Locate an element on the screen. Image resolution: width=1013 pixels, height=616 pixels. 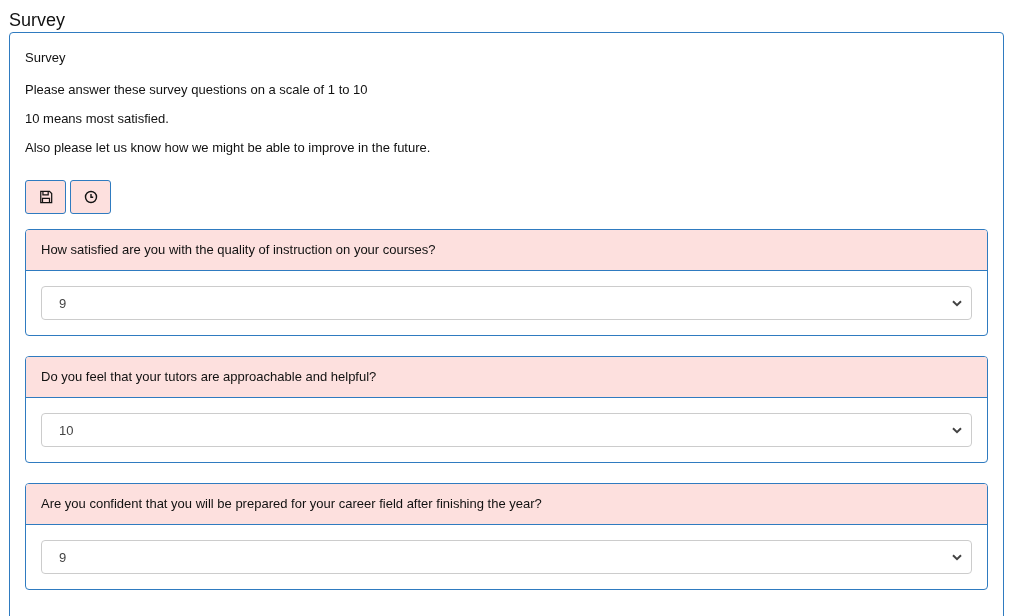
card-title: Survey is located at coordinates (46, 57).